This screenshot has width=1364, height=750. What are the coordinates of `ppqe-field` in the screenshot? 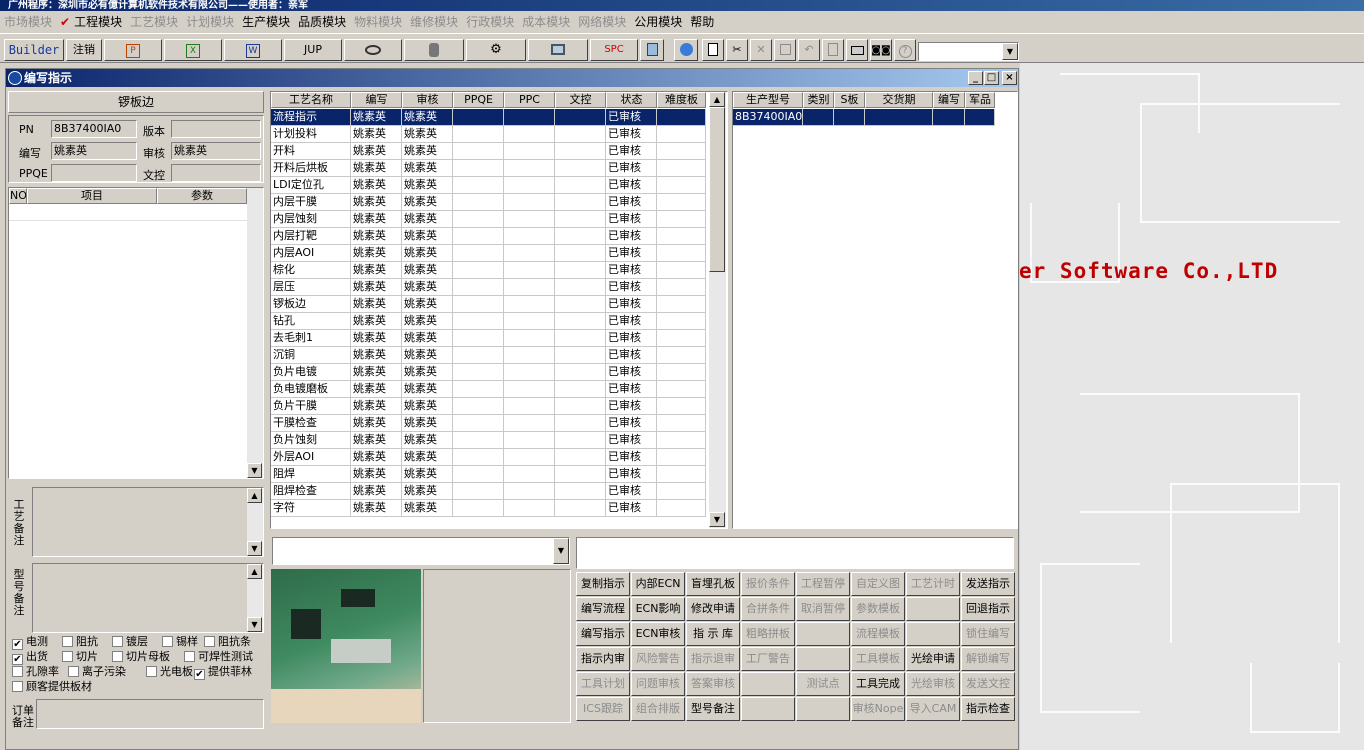 It's located at (94, 173).